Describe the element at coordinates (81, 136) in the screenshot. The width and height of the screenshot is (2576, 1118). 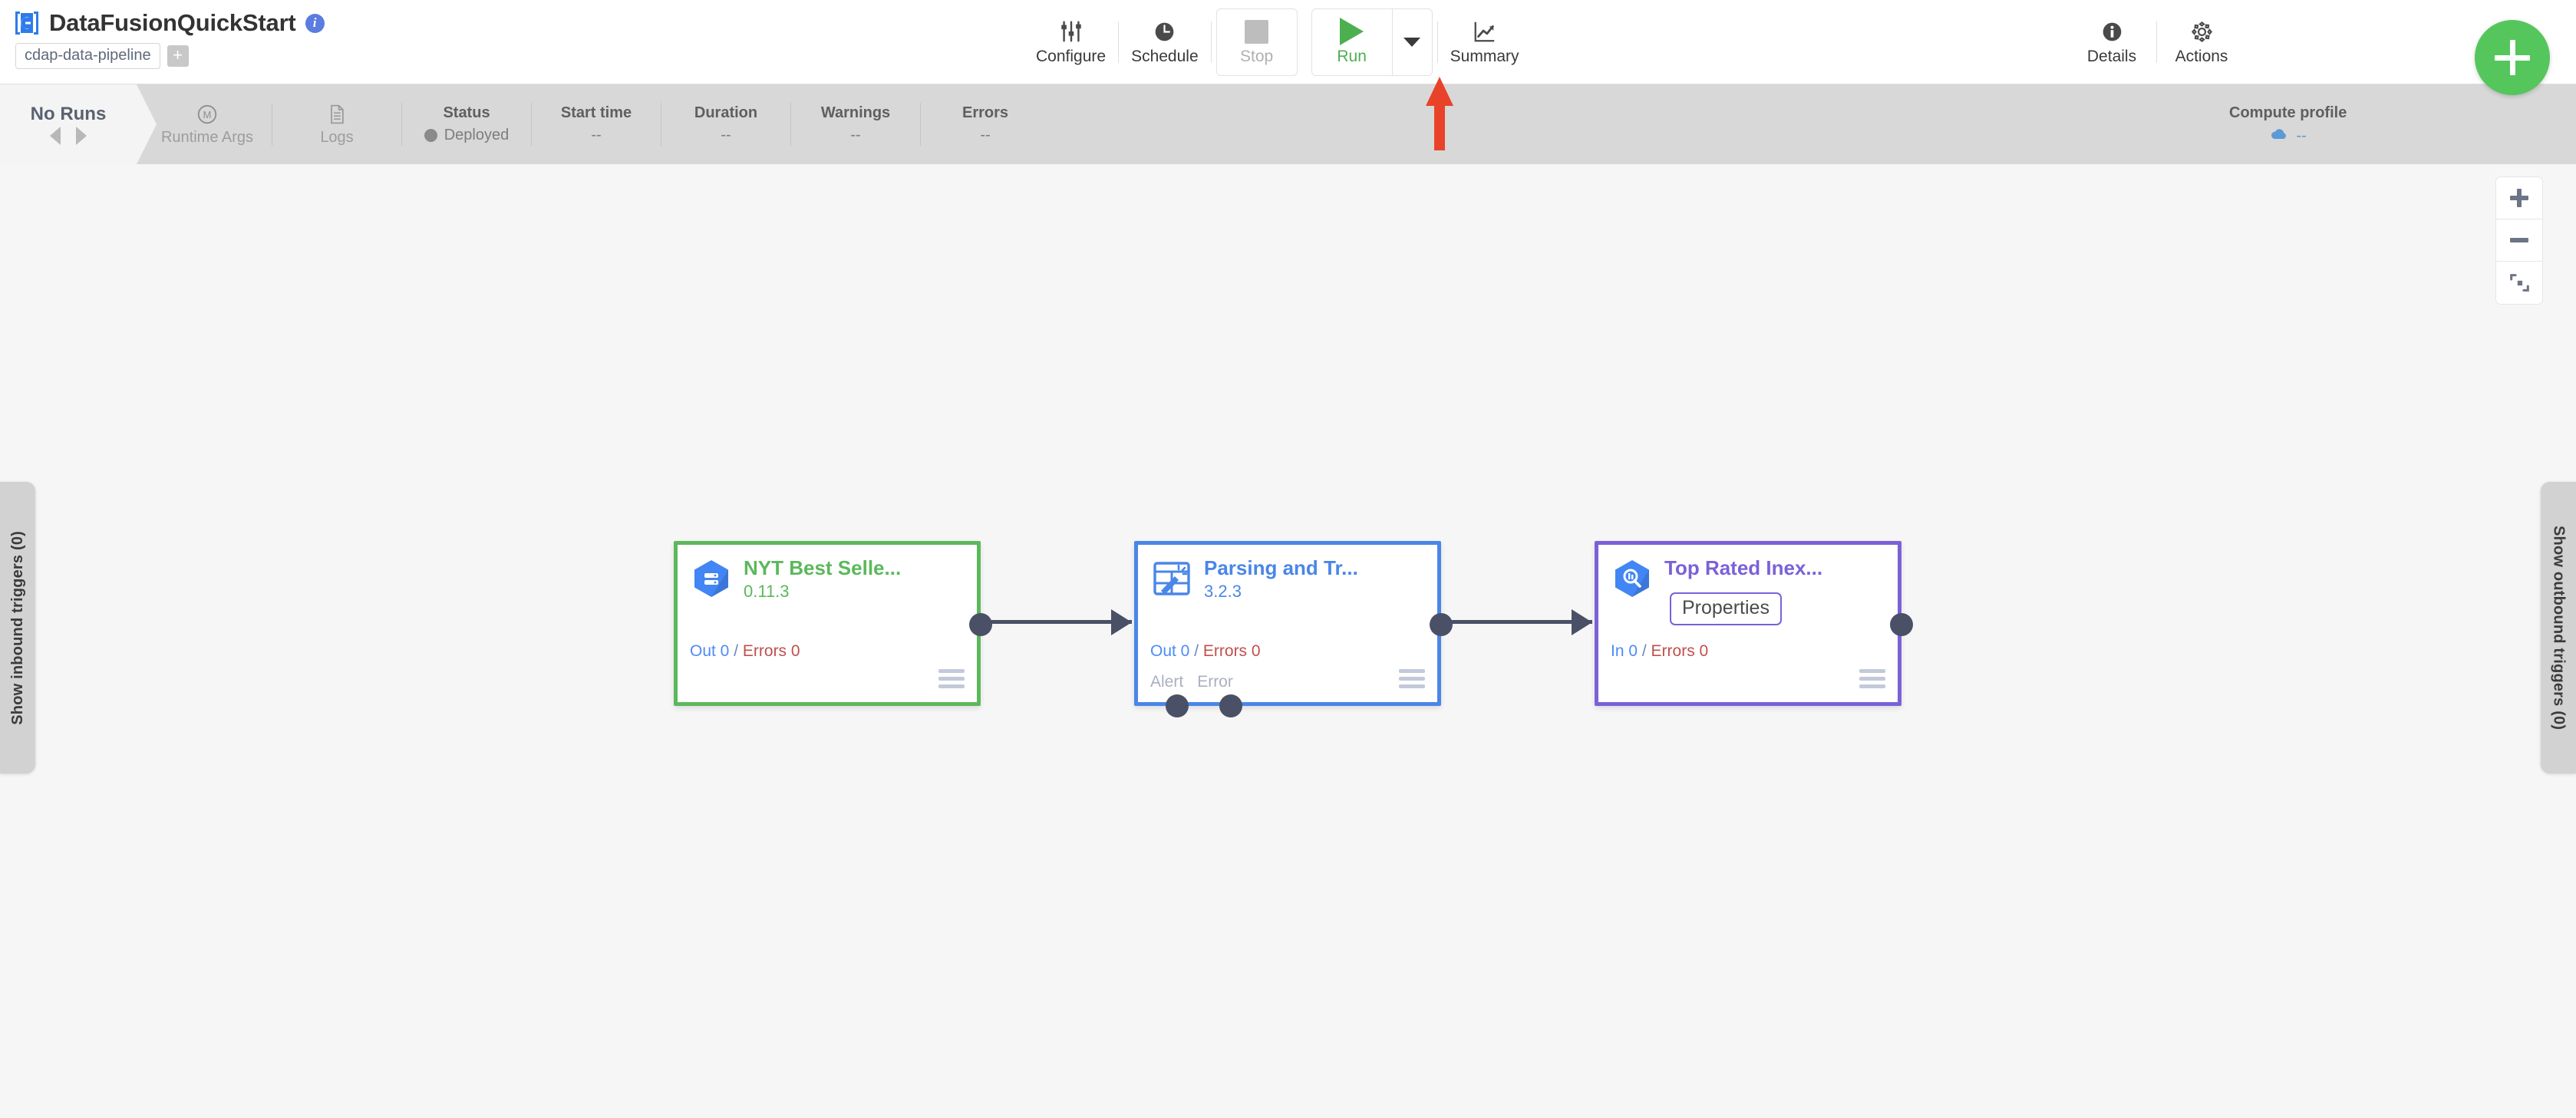
I see `triangle-right-icon` at that location.